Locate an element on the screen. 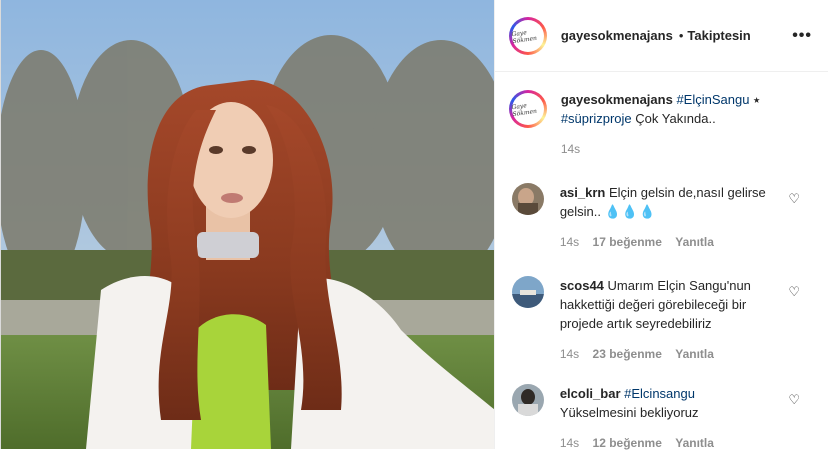  caption-avatar: Gaye Sökmen is located at coordinates (527, 109).